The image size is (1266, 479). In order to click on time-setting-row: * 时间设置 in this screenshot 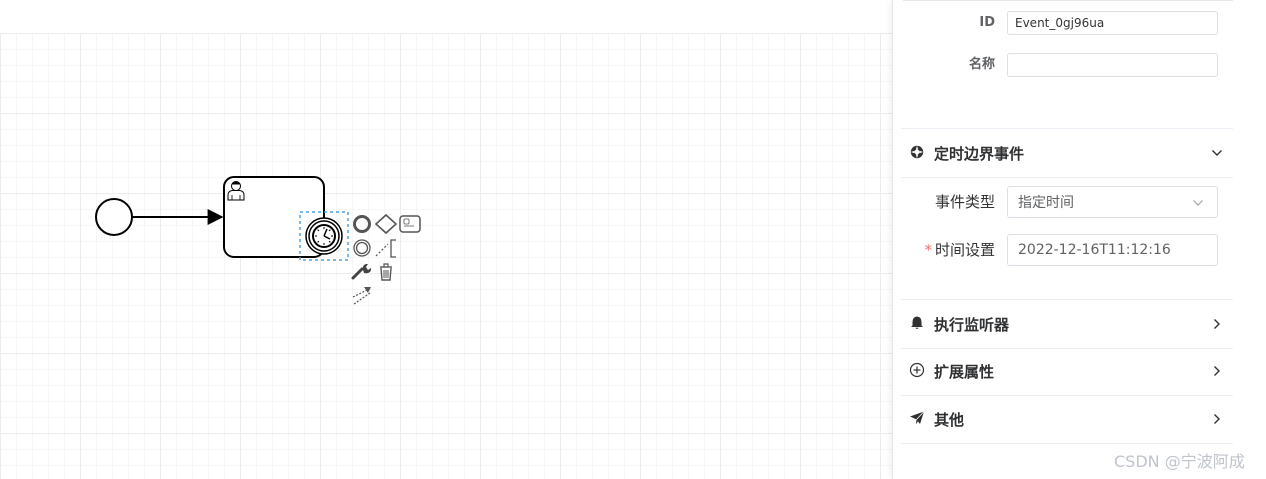, I will do `click(1073, 250)`.